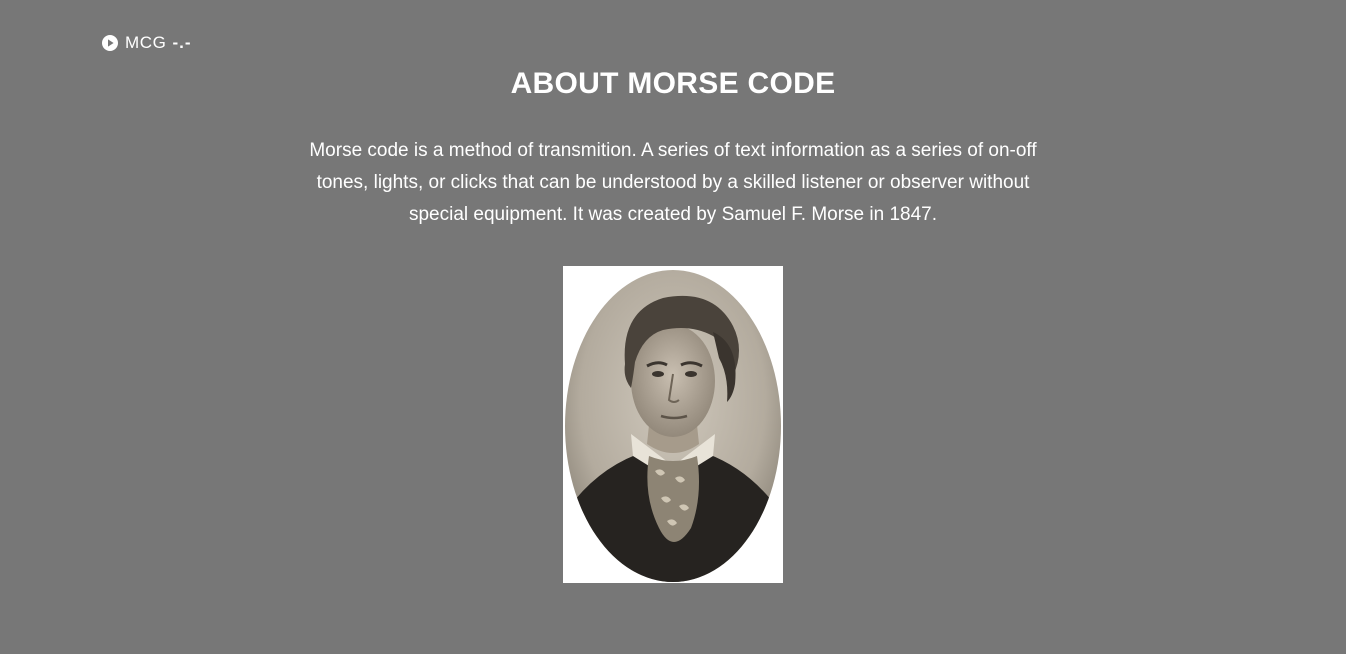 This screenshot has height=654, width=1346. Describe the element at coordinates (673, 83) in the screenshot. I see `page-title: ABOUT MORSE CODE` at that location.